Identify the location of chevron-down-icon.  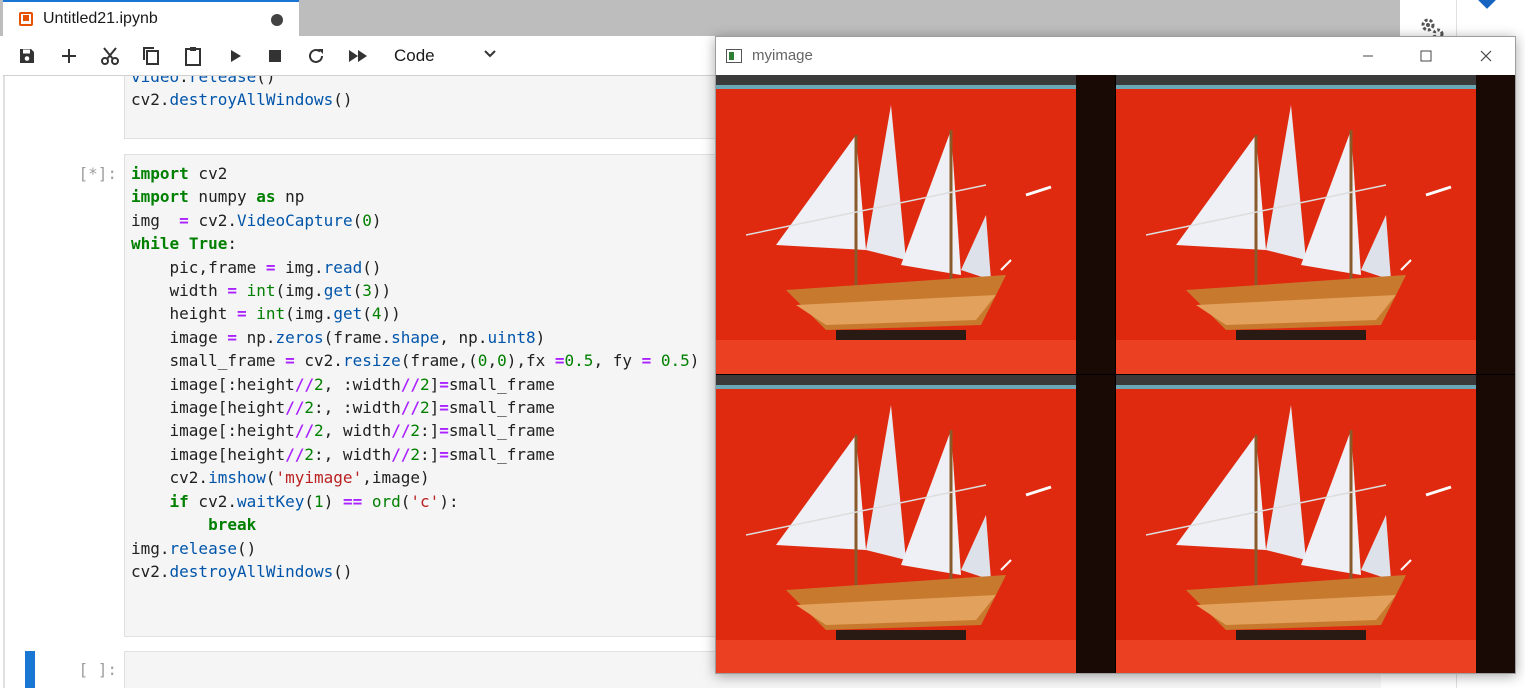
(490, 54).